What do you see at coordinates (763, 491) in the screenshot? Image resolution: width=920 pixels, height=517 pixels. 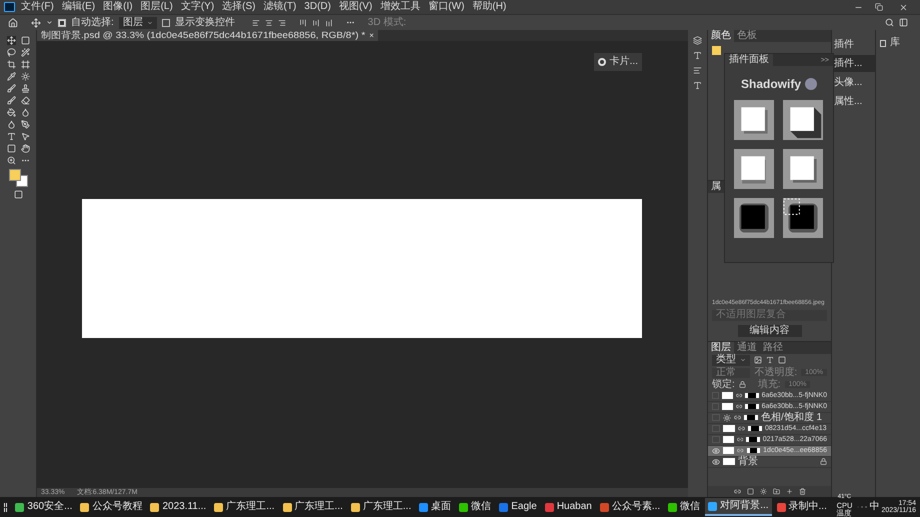 I see `adjustment-layer-icon` at bounding box center [763, 491].